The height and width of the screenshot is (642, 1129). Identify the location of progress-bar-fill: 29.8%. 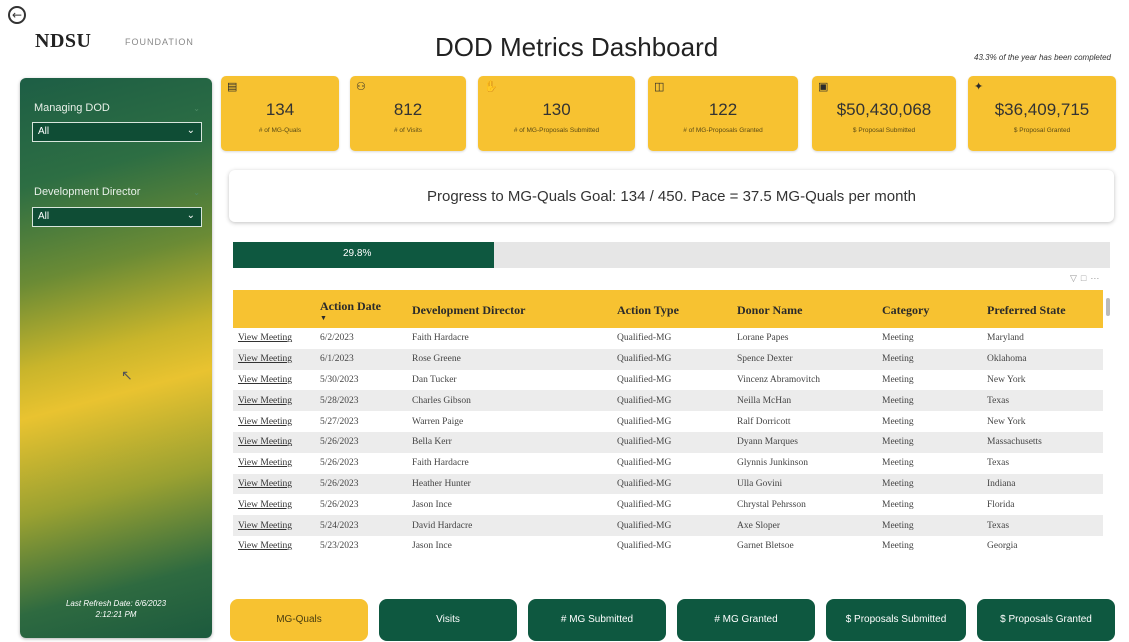
(364, 255).